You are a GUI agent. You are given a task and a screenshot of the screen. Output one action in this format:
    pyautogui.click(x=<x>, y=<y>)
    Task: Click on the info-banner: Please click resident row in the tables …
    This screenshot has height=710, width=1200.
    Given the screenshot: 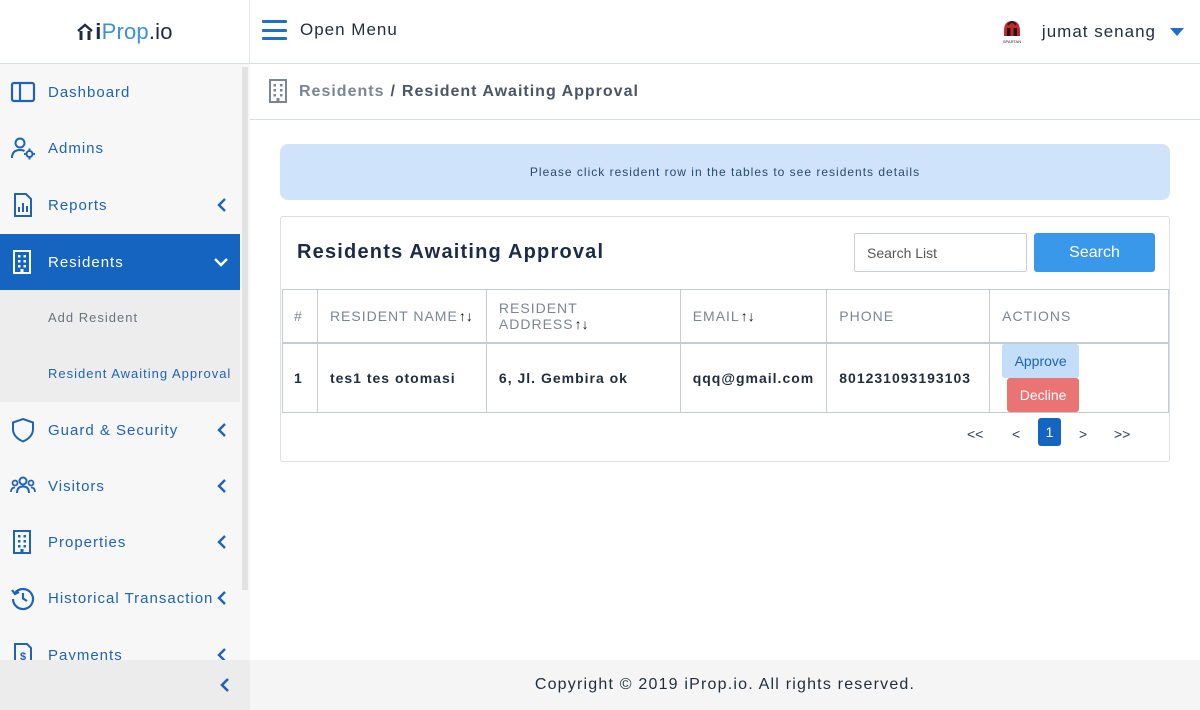 What is the action you would take?
    pyautogui.click(x=725, y=172)
    